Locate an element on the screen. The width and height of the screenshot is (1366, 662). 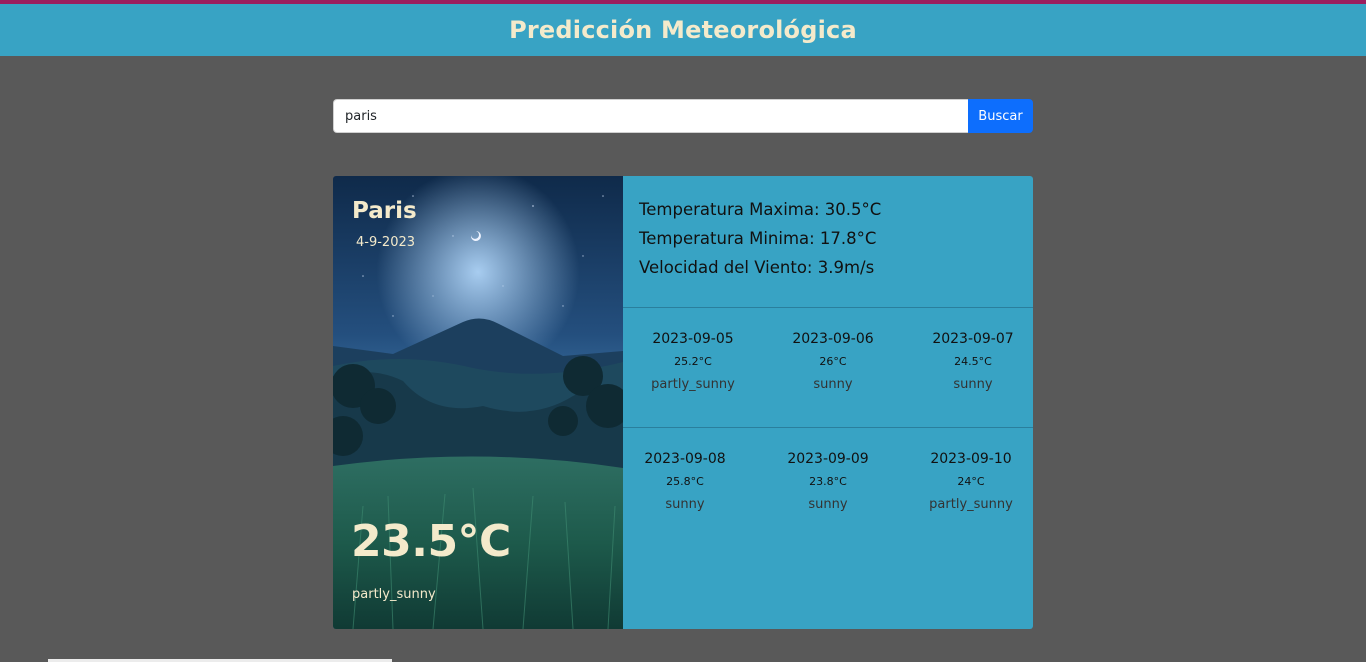
app-header: Predicción Meteorológica is located at coordinates (683, 30).